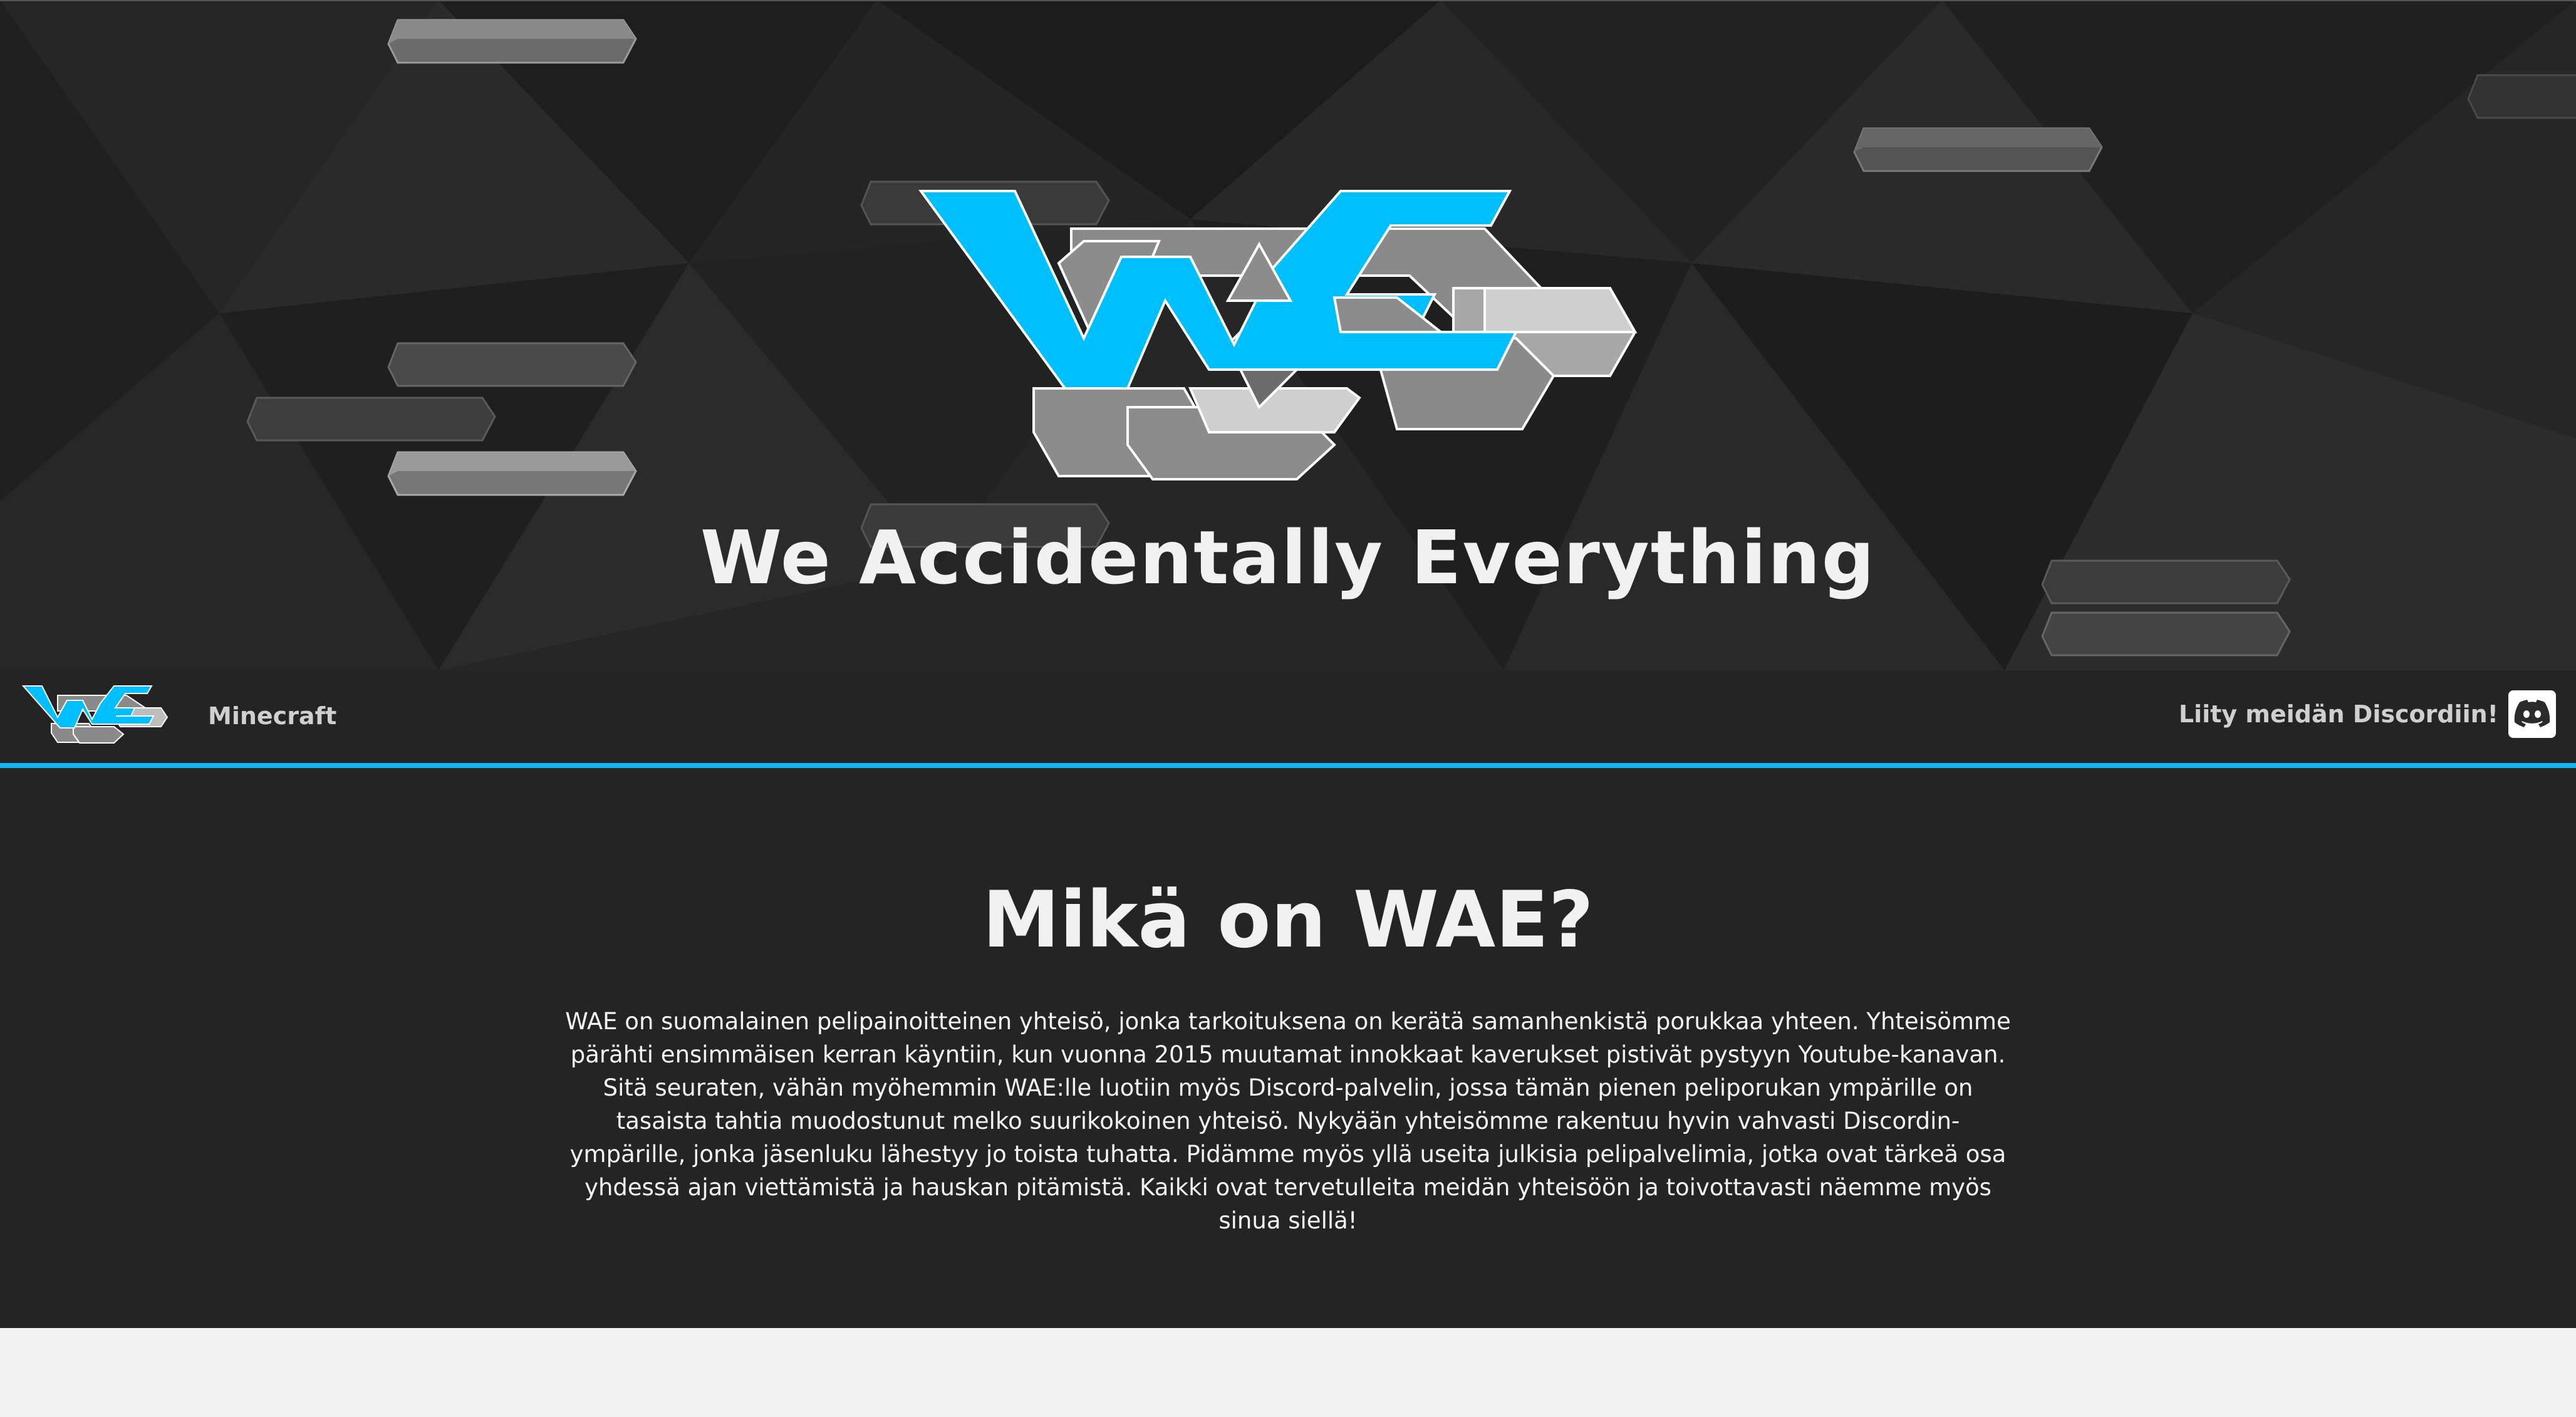  Describe the element at coordinates (1288, 1372) in the screenshot. I see `page-footer-area` at that location.